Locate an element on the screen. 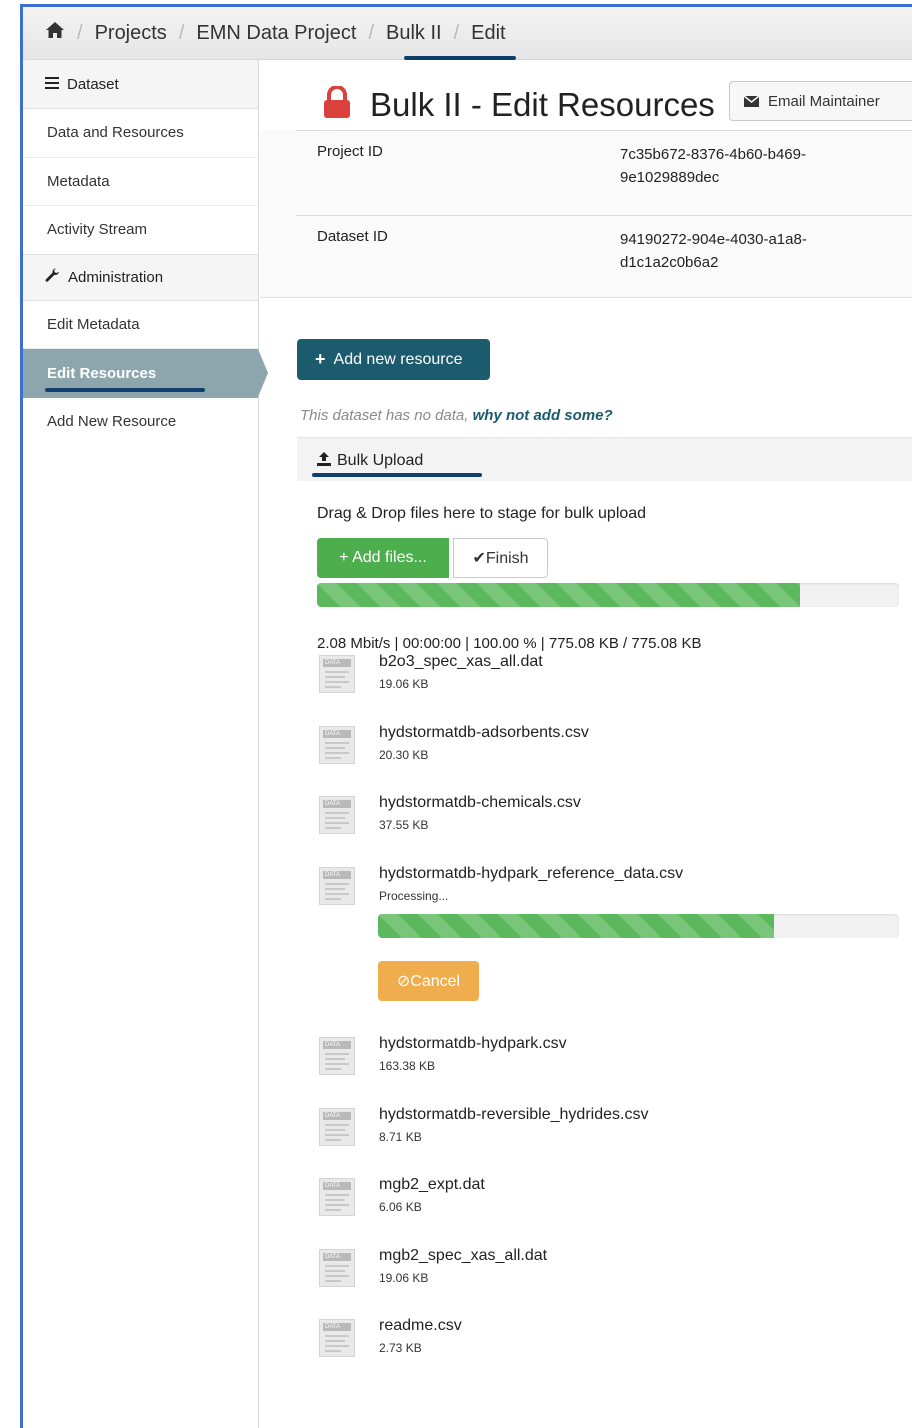 This screenshot has width=912, height=1428. list-item: DATA readme.csv 2.73 KB is located at coordinates (609, 1343).